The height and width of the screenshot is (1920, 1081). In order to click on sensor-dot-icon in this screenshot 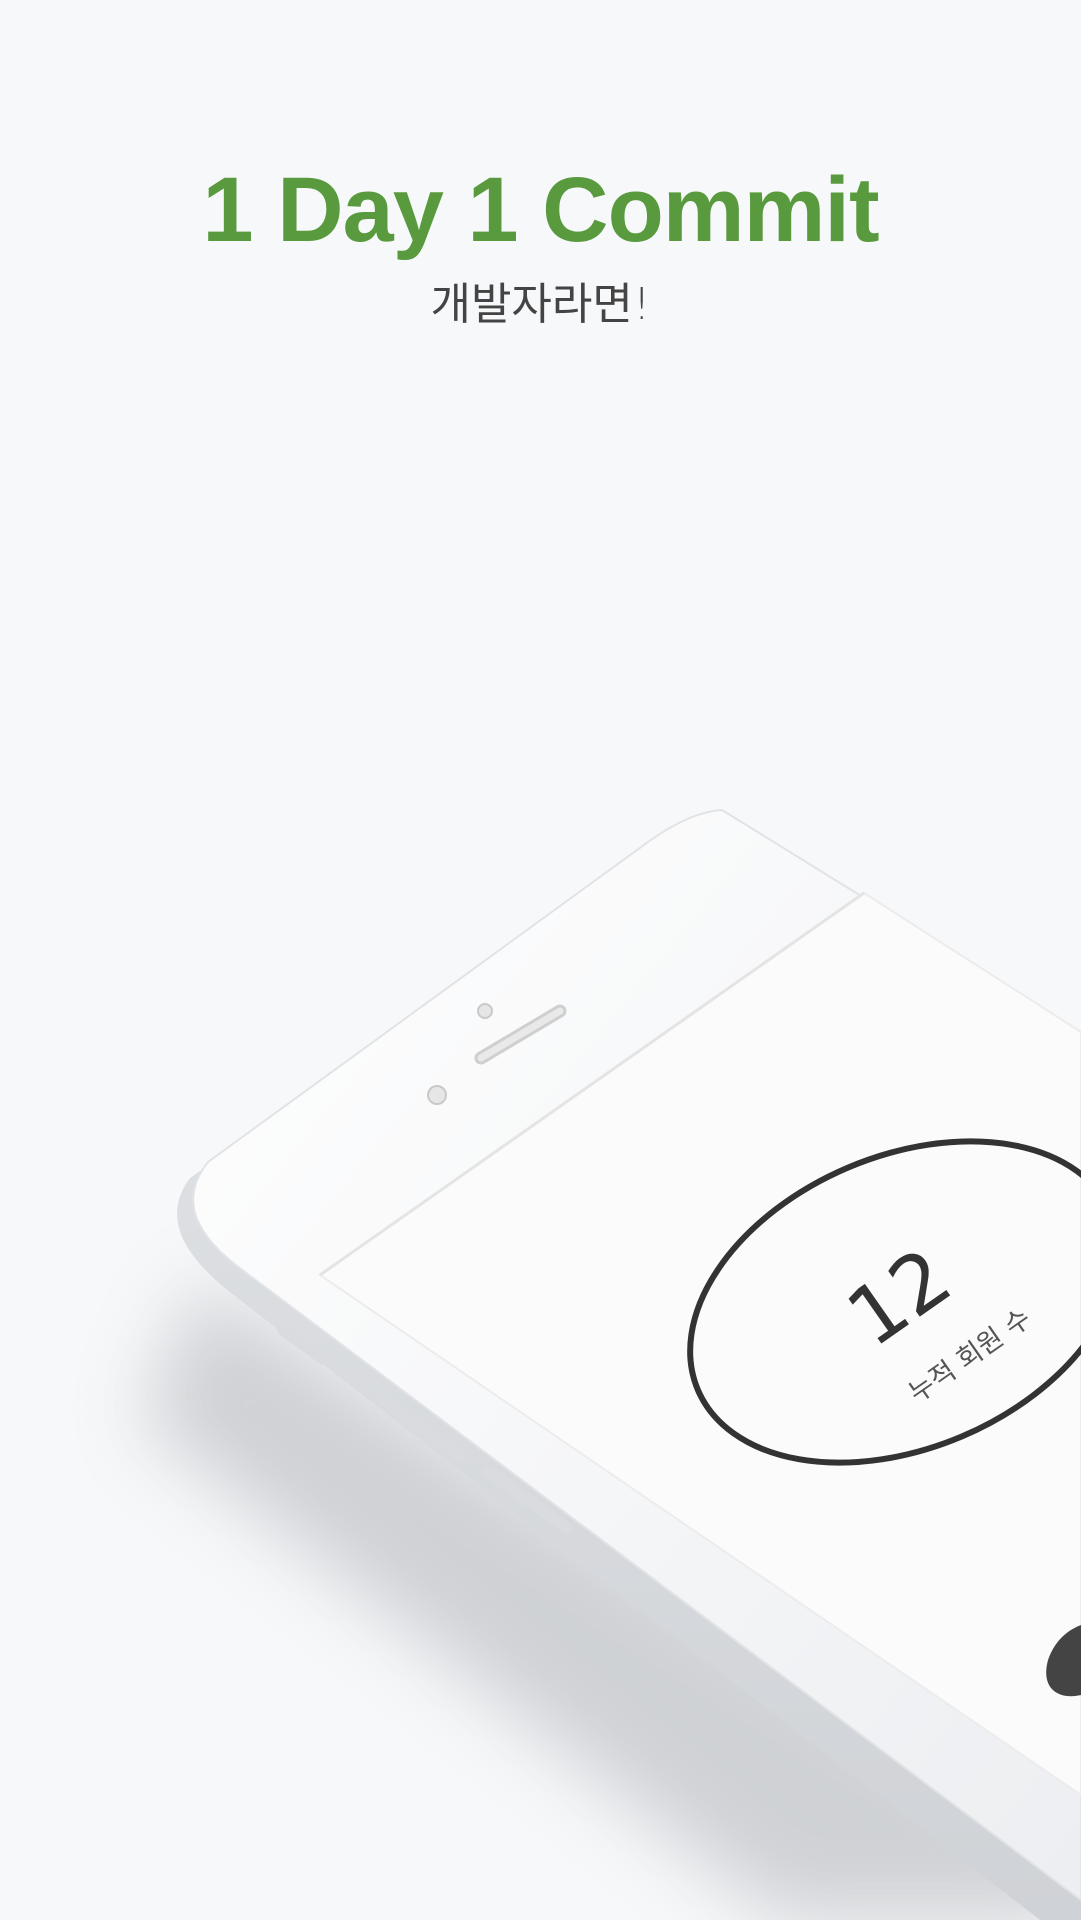, I will do `click(437, 1095)`.